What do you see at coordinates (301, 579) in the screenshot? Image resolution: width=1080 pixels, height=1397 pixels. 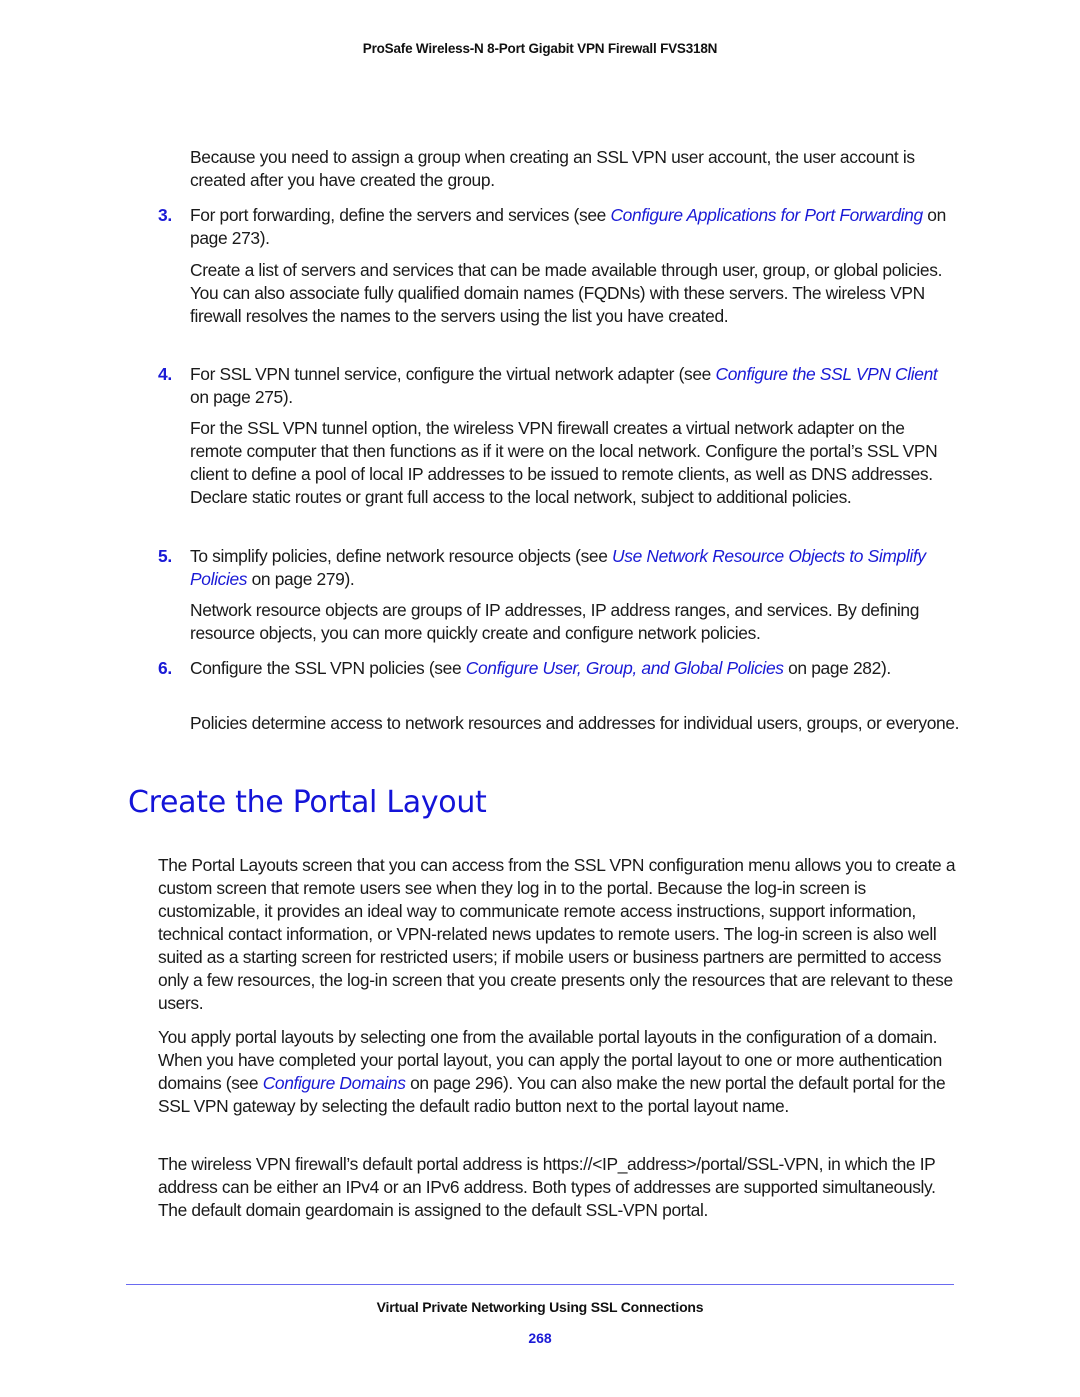 I see `step-text-after: on page 279).` at bounding box center [301, 579].